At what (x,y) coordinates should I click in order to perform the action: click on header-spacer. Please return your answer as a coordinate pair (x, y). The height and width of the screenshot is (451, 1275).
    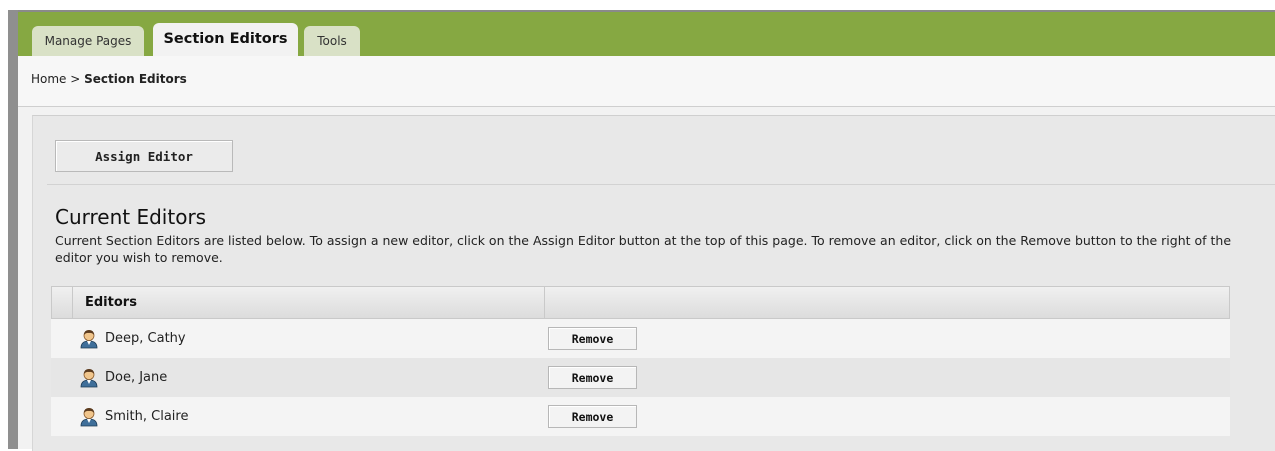
    Looking at the image, I should click on (62, 302).